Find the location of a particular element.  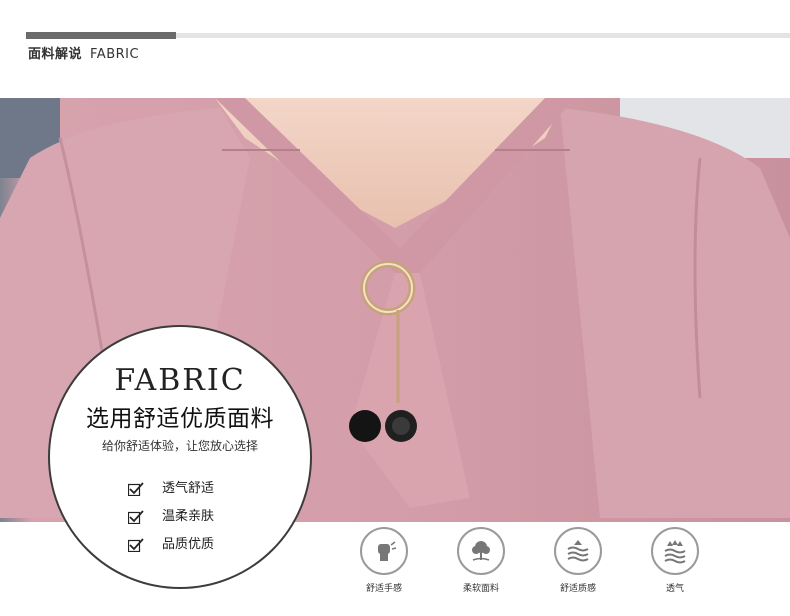

feature-item: 透气舒适 is located at coordinates (171, 486).